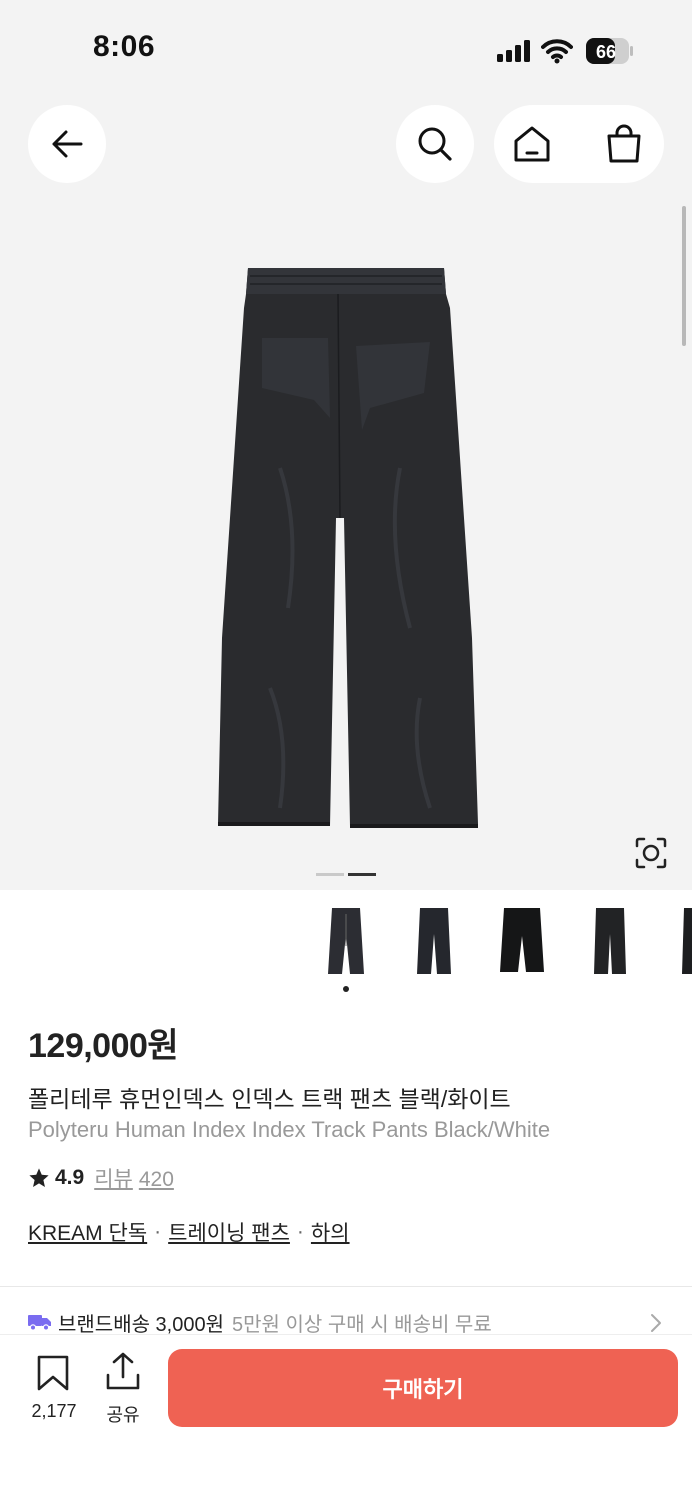 This screenshot has height=1501, width=692. I want to click on battery-icon: 66, so click(609, 51).